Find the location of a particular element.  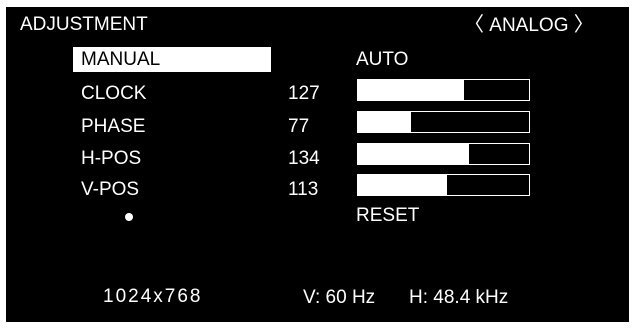

tab-manual-label: MANUAL is located at coordinates (121, 59).